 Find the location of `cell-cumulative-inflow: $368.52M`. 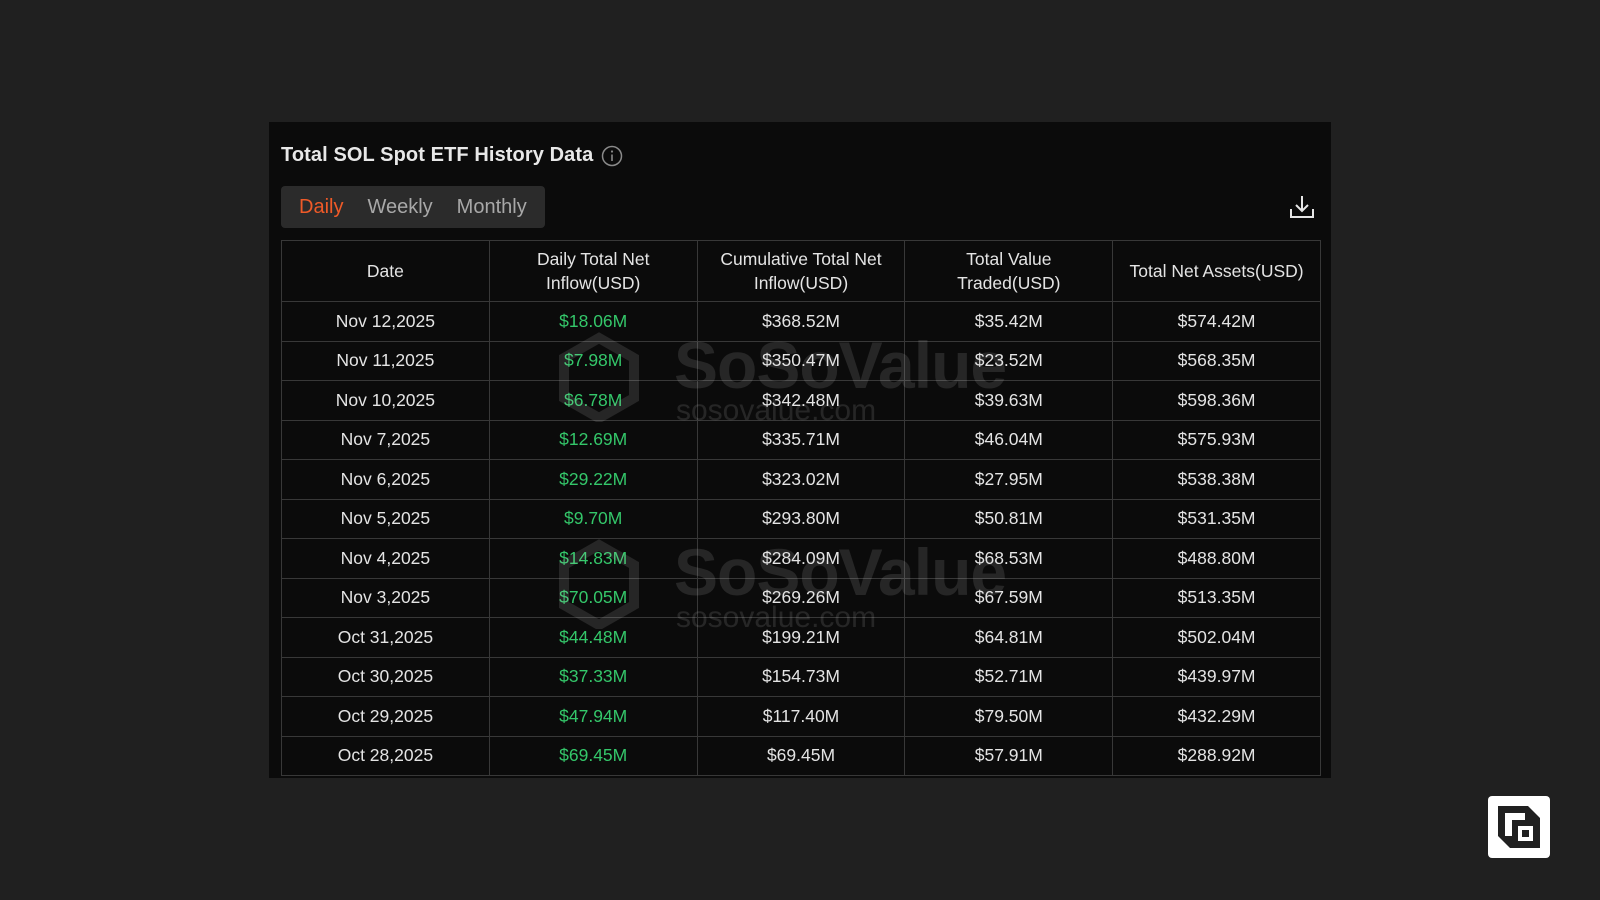

cell-cumulative-inflow: $368.52M is located at coordinates (801, 321).